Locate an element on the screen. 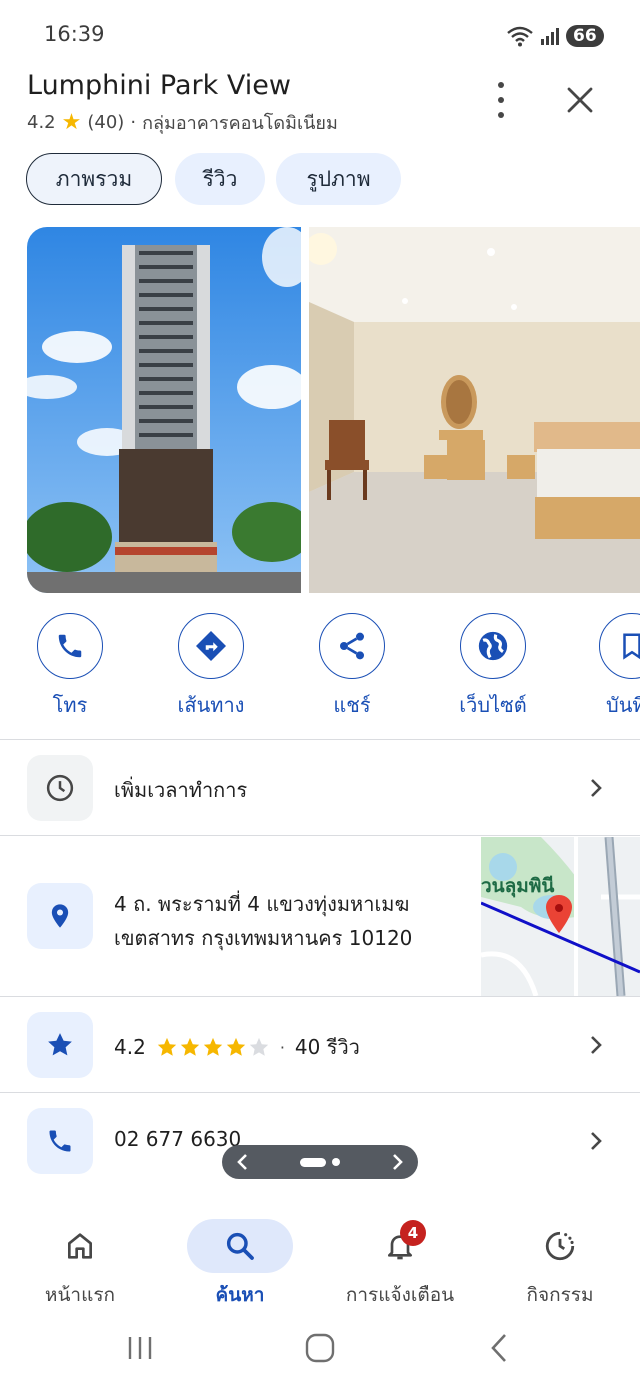 Image resolution: width=640 pixels, height=1386 pixels. status-icons: 66 is located at coordinates (555, 36).